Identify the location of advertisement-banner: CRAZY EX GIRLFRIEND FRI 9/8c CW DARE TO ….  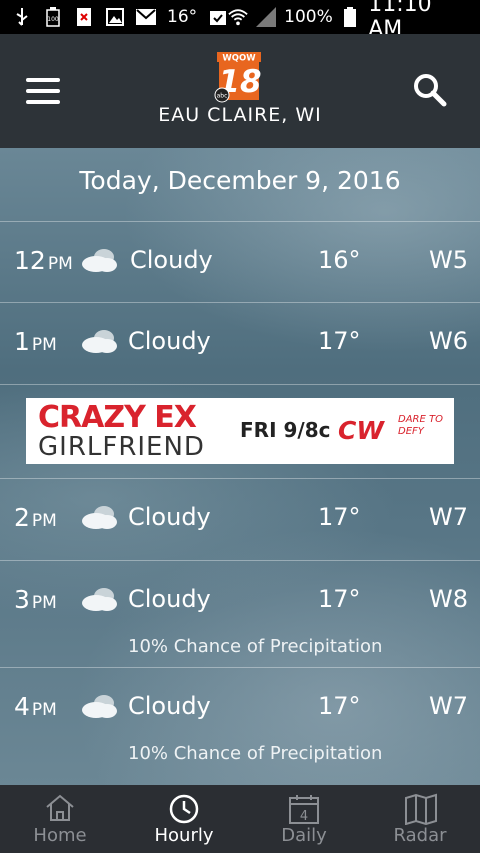
(240, 431).